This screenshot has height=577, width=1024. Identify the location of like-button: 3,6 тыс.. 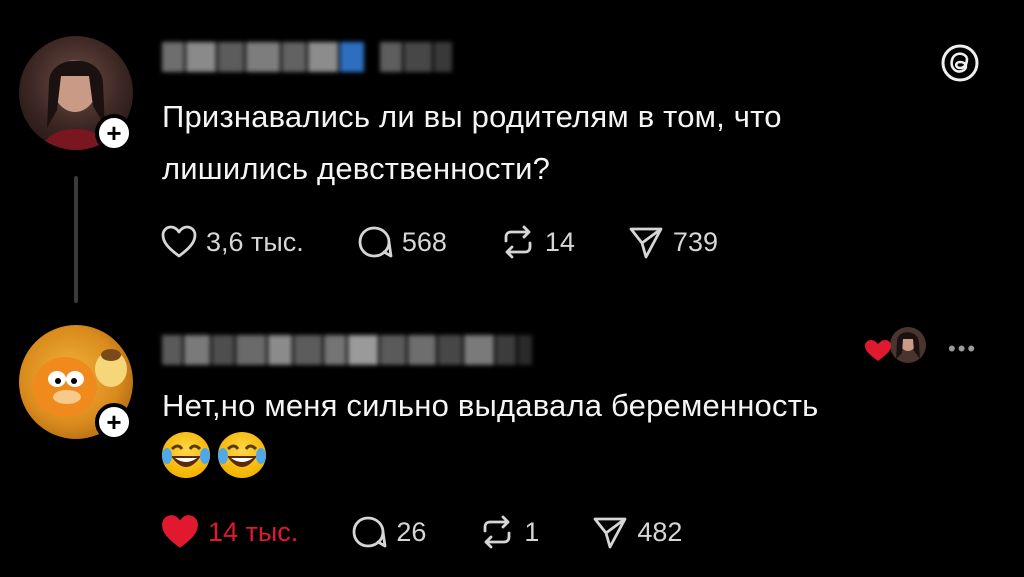
(232, 242).